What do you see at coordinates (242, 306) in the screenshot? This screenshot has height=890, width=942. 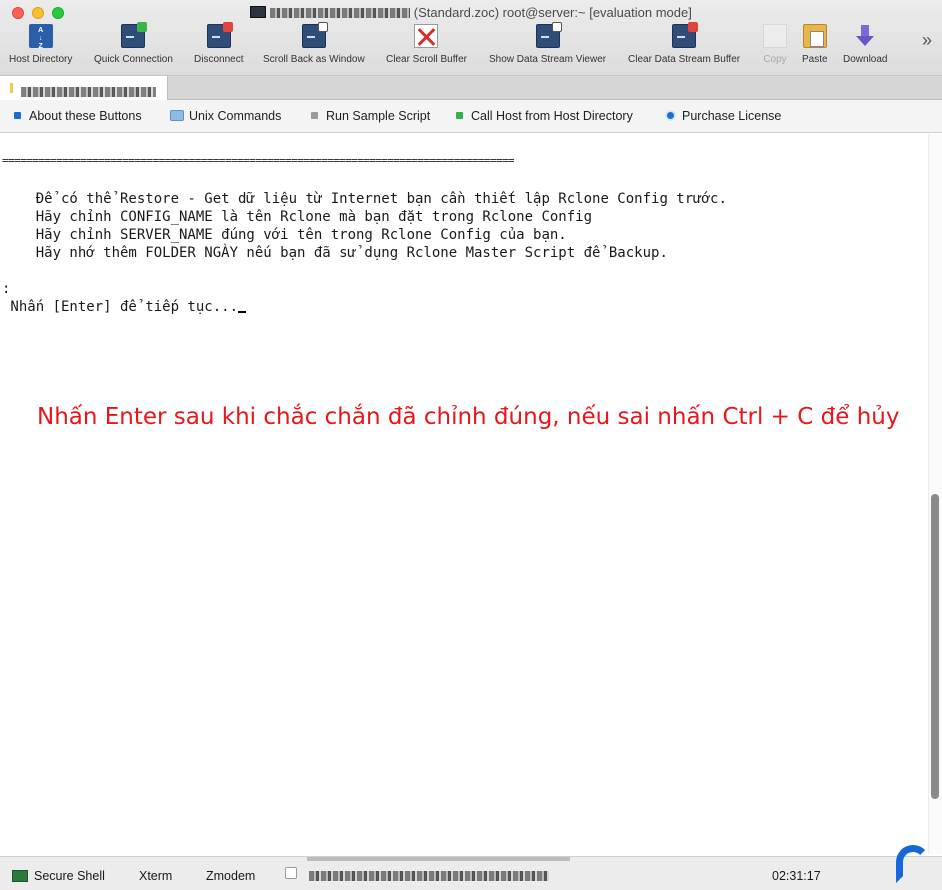 I see `terminal-cursor` at bounding box center [242, 306].